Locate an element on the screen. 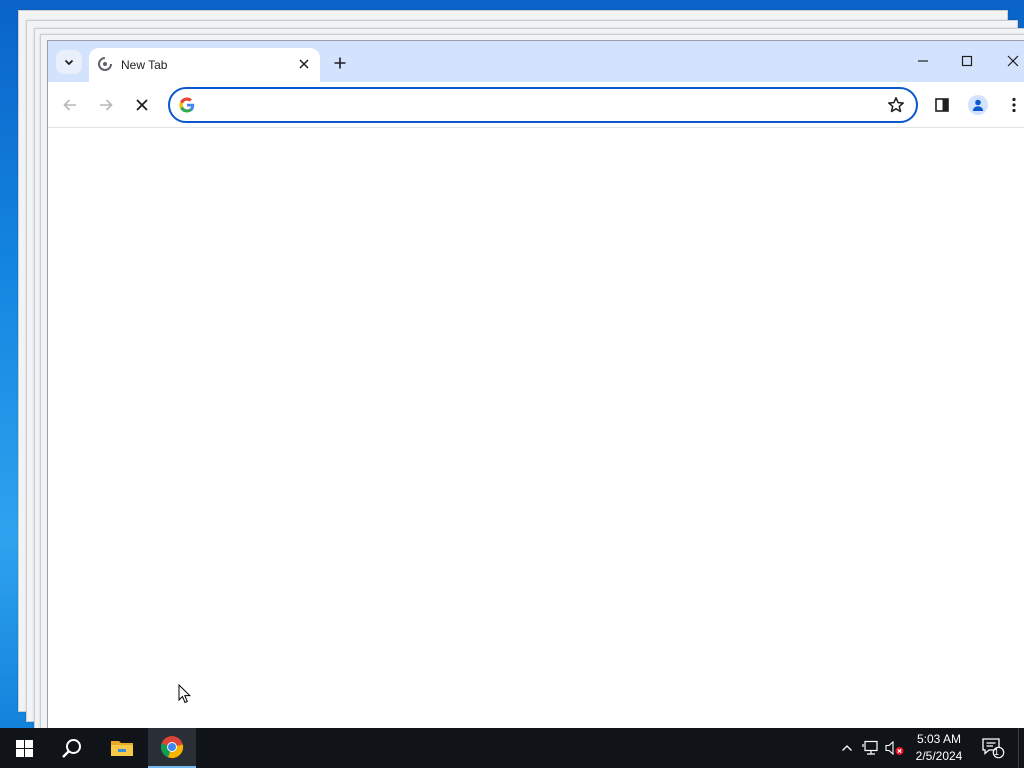 Image resolution: width=1024 pixels, height=768 pixels. side-panel-icon is located at coordinates (942, 105).